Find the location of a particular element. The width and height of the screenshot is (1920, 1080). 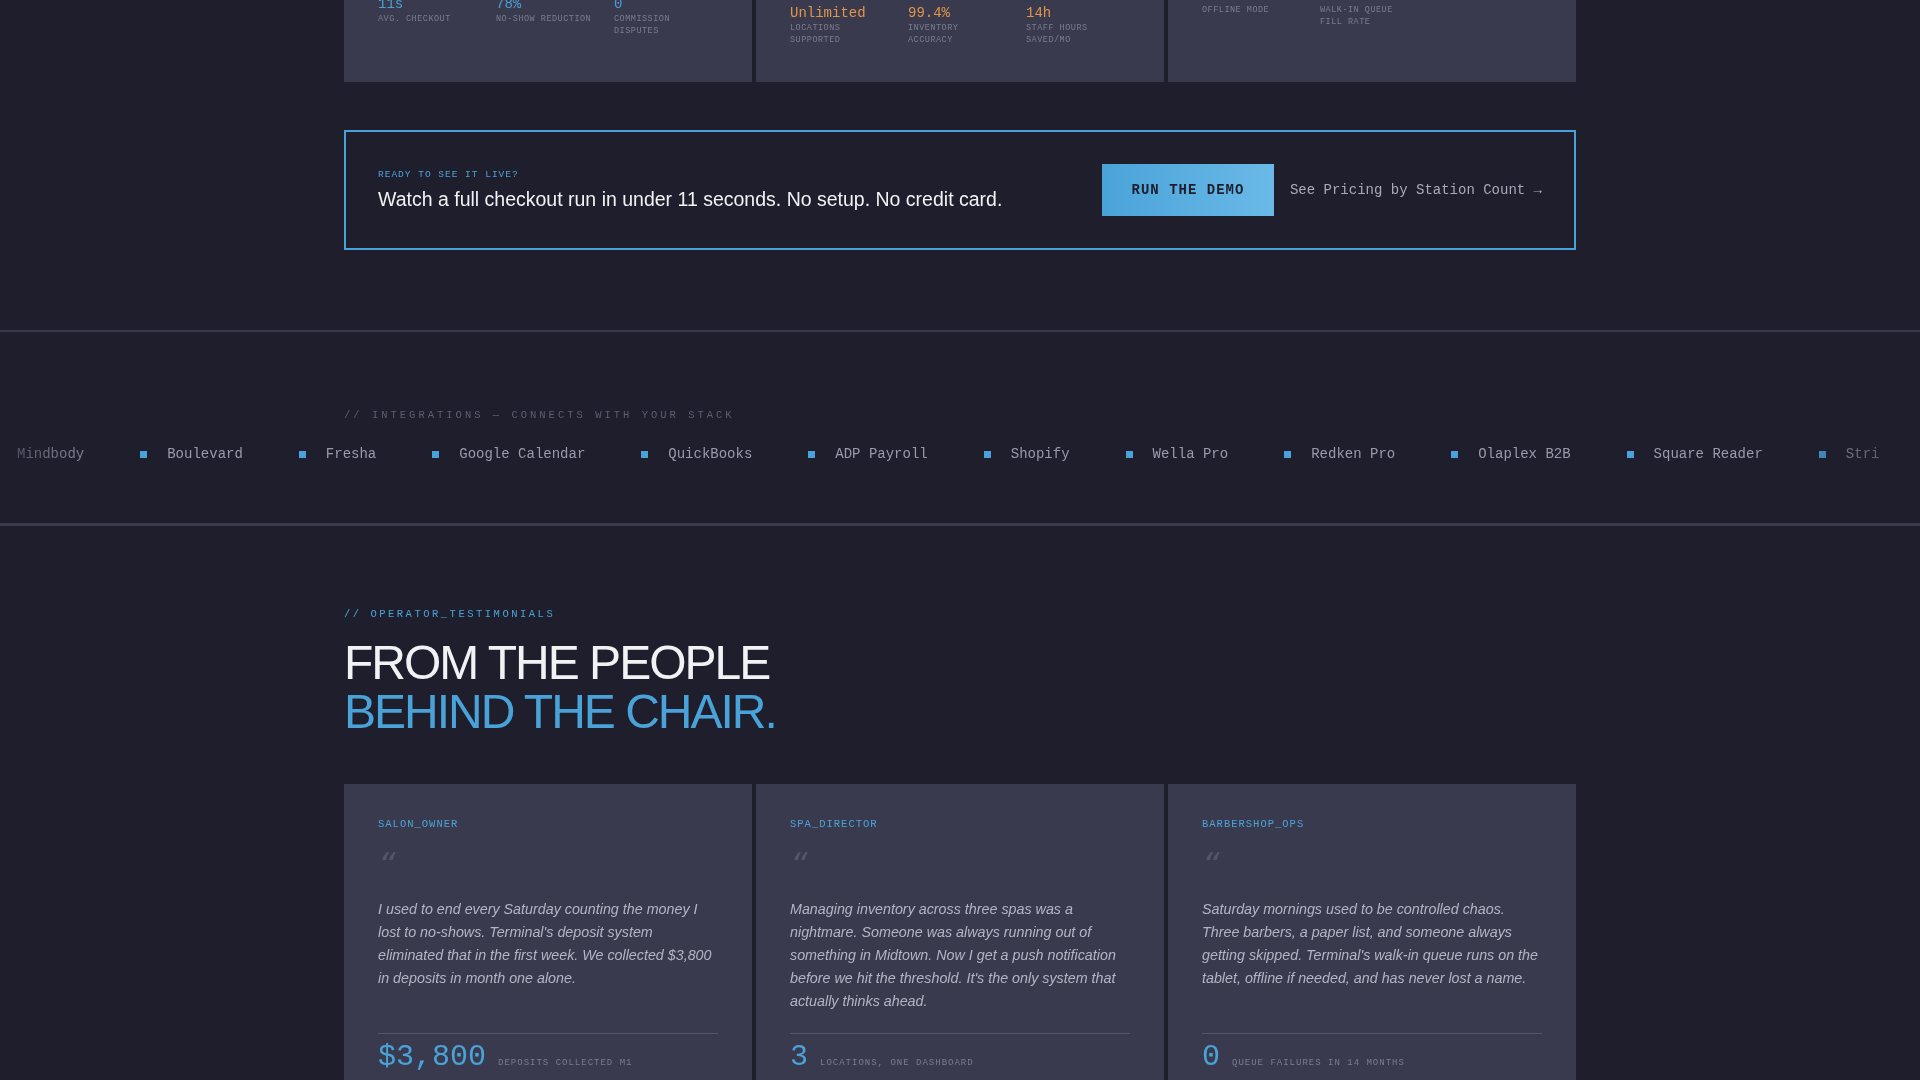

cta-eyebrow: READY TO SEE IT LIVE? is located at coordinates (449, 174).